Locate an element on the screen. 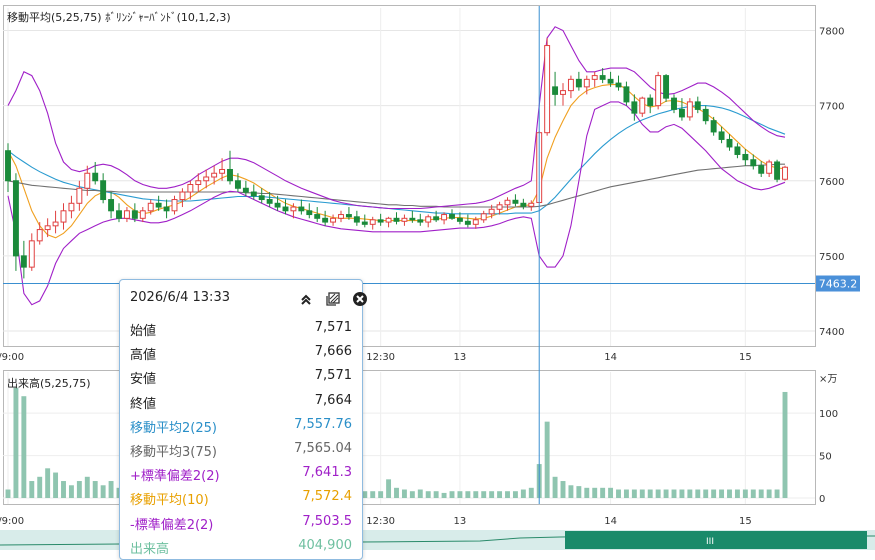  close-icon is located at coordinates (360, 299).